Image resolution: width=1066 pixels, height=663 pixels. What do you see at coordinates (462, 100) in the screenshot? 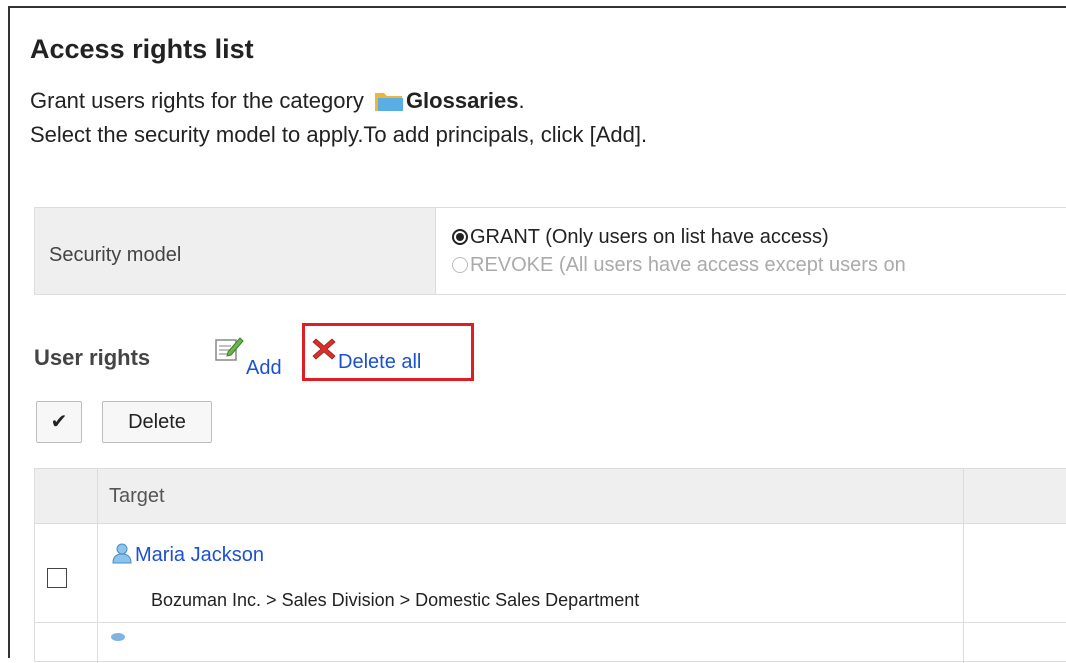
I see `category-name: Glossaries` at bounding box center [462, 100].